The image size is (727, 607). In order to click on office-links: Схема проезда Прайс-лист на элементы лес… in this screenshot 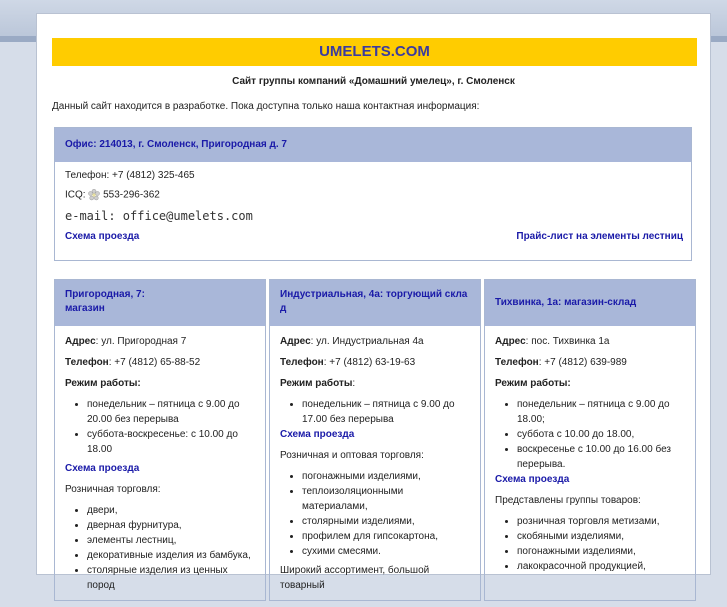, I will do `click(374, 236)`.